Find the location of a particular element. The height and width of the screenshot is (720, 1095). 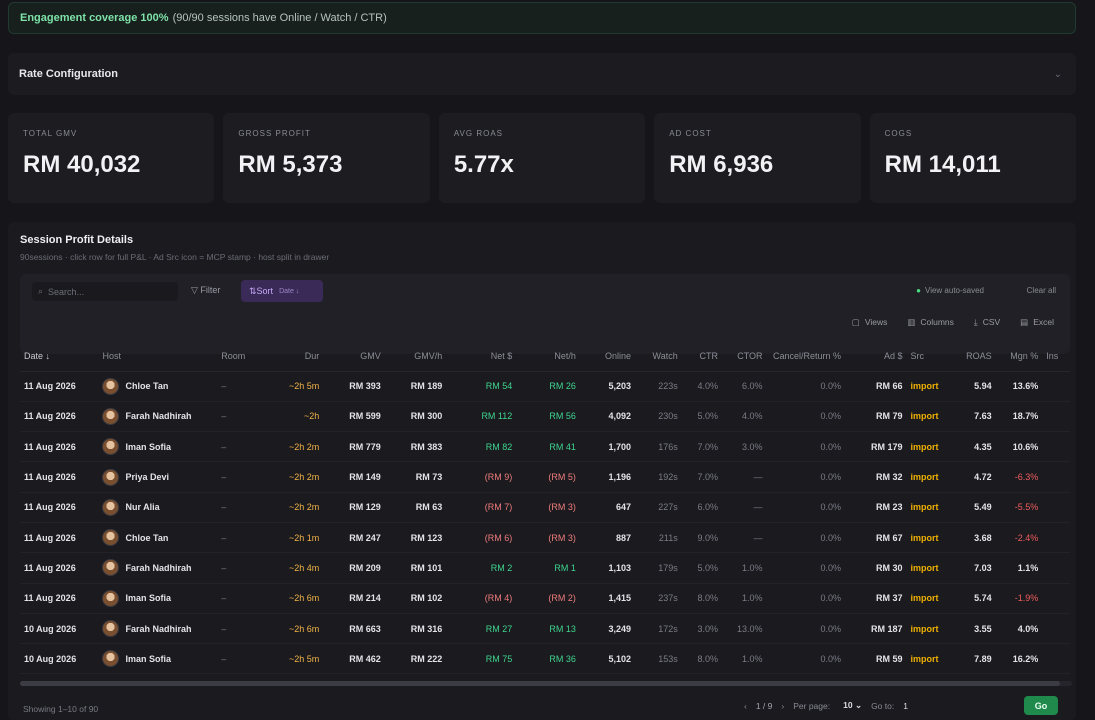

horizontal-scrollbar is located at coordinates (546, 683).